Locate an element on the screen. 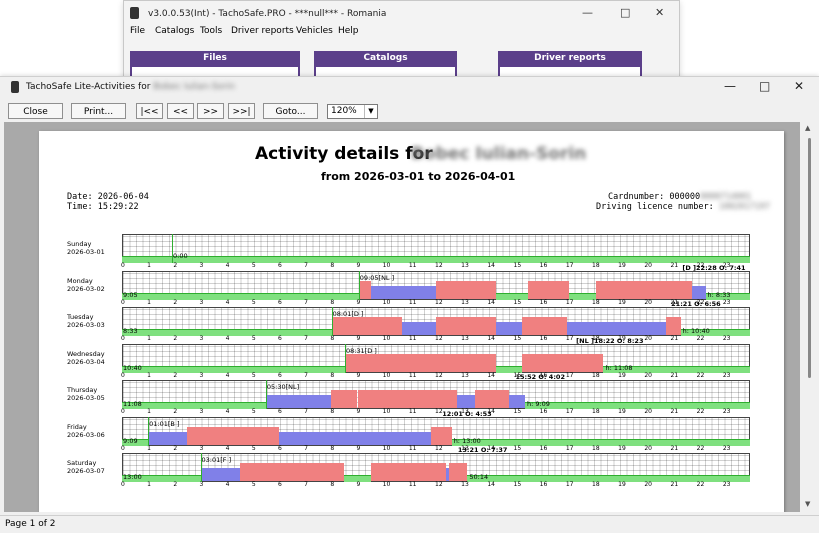  catalogs-panel-header: Catalogs is located at coordinates (385, 58).